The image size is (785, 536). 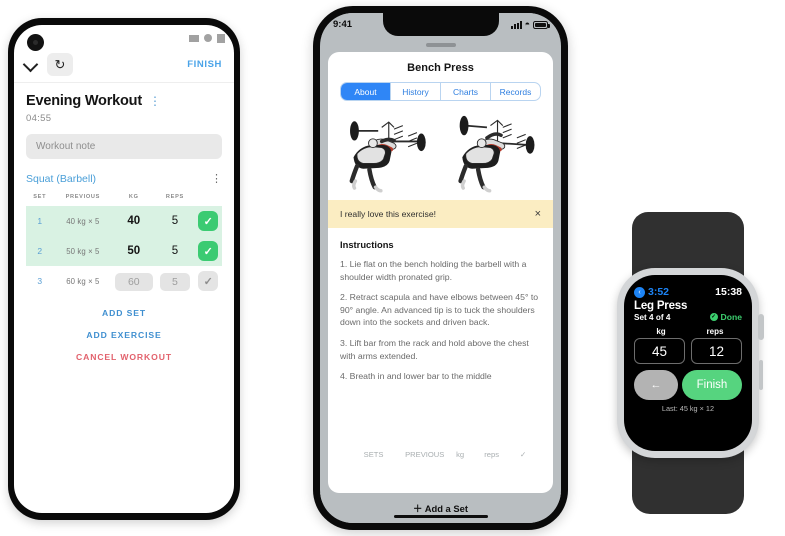 What do you see at coordinates (515, 91) in the screenshot?
I see `tab-records: Records` at bounding box center [515, 91].